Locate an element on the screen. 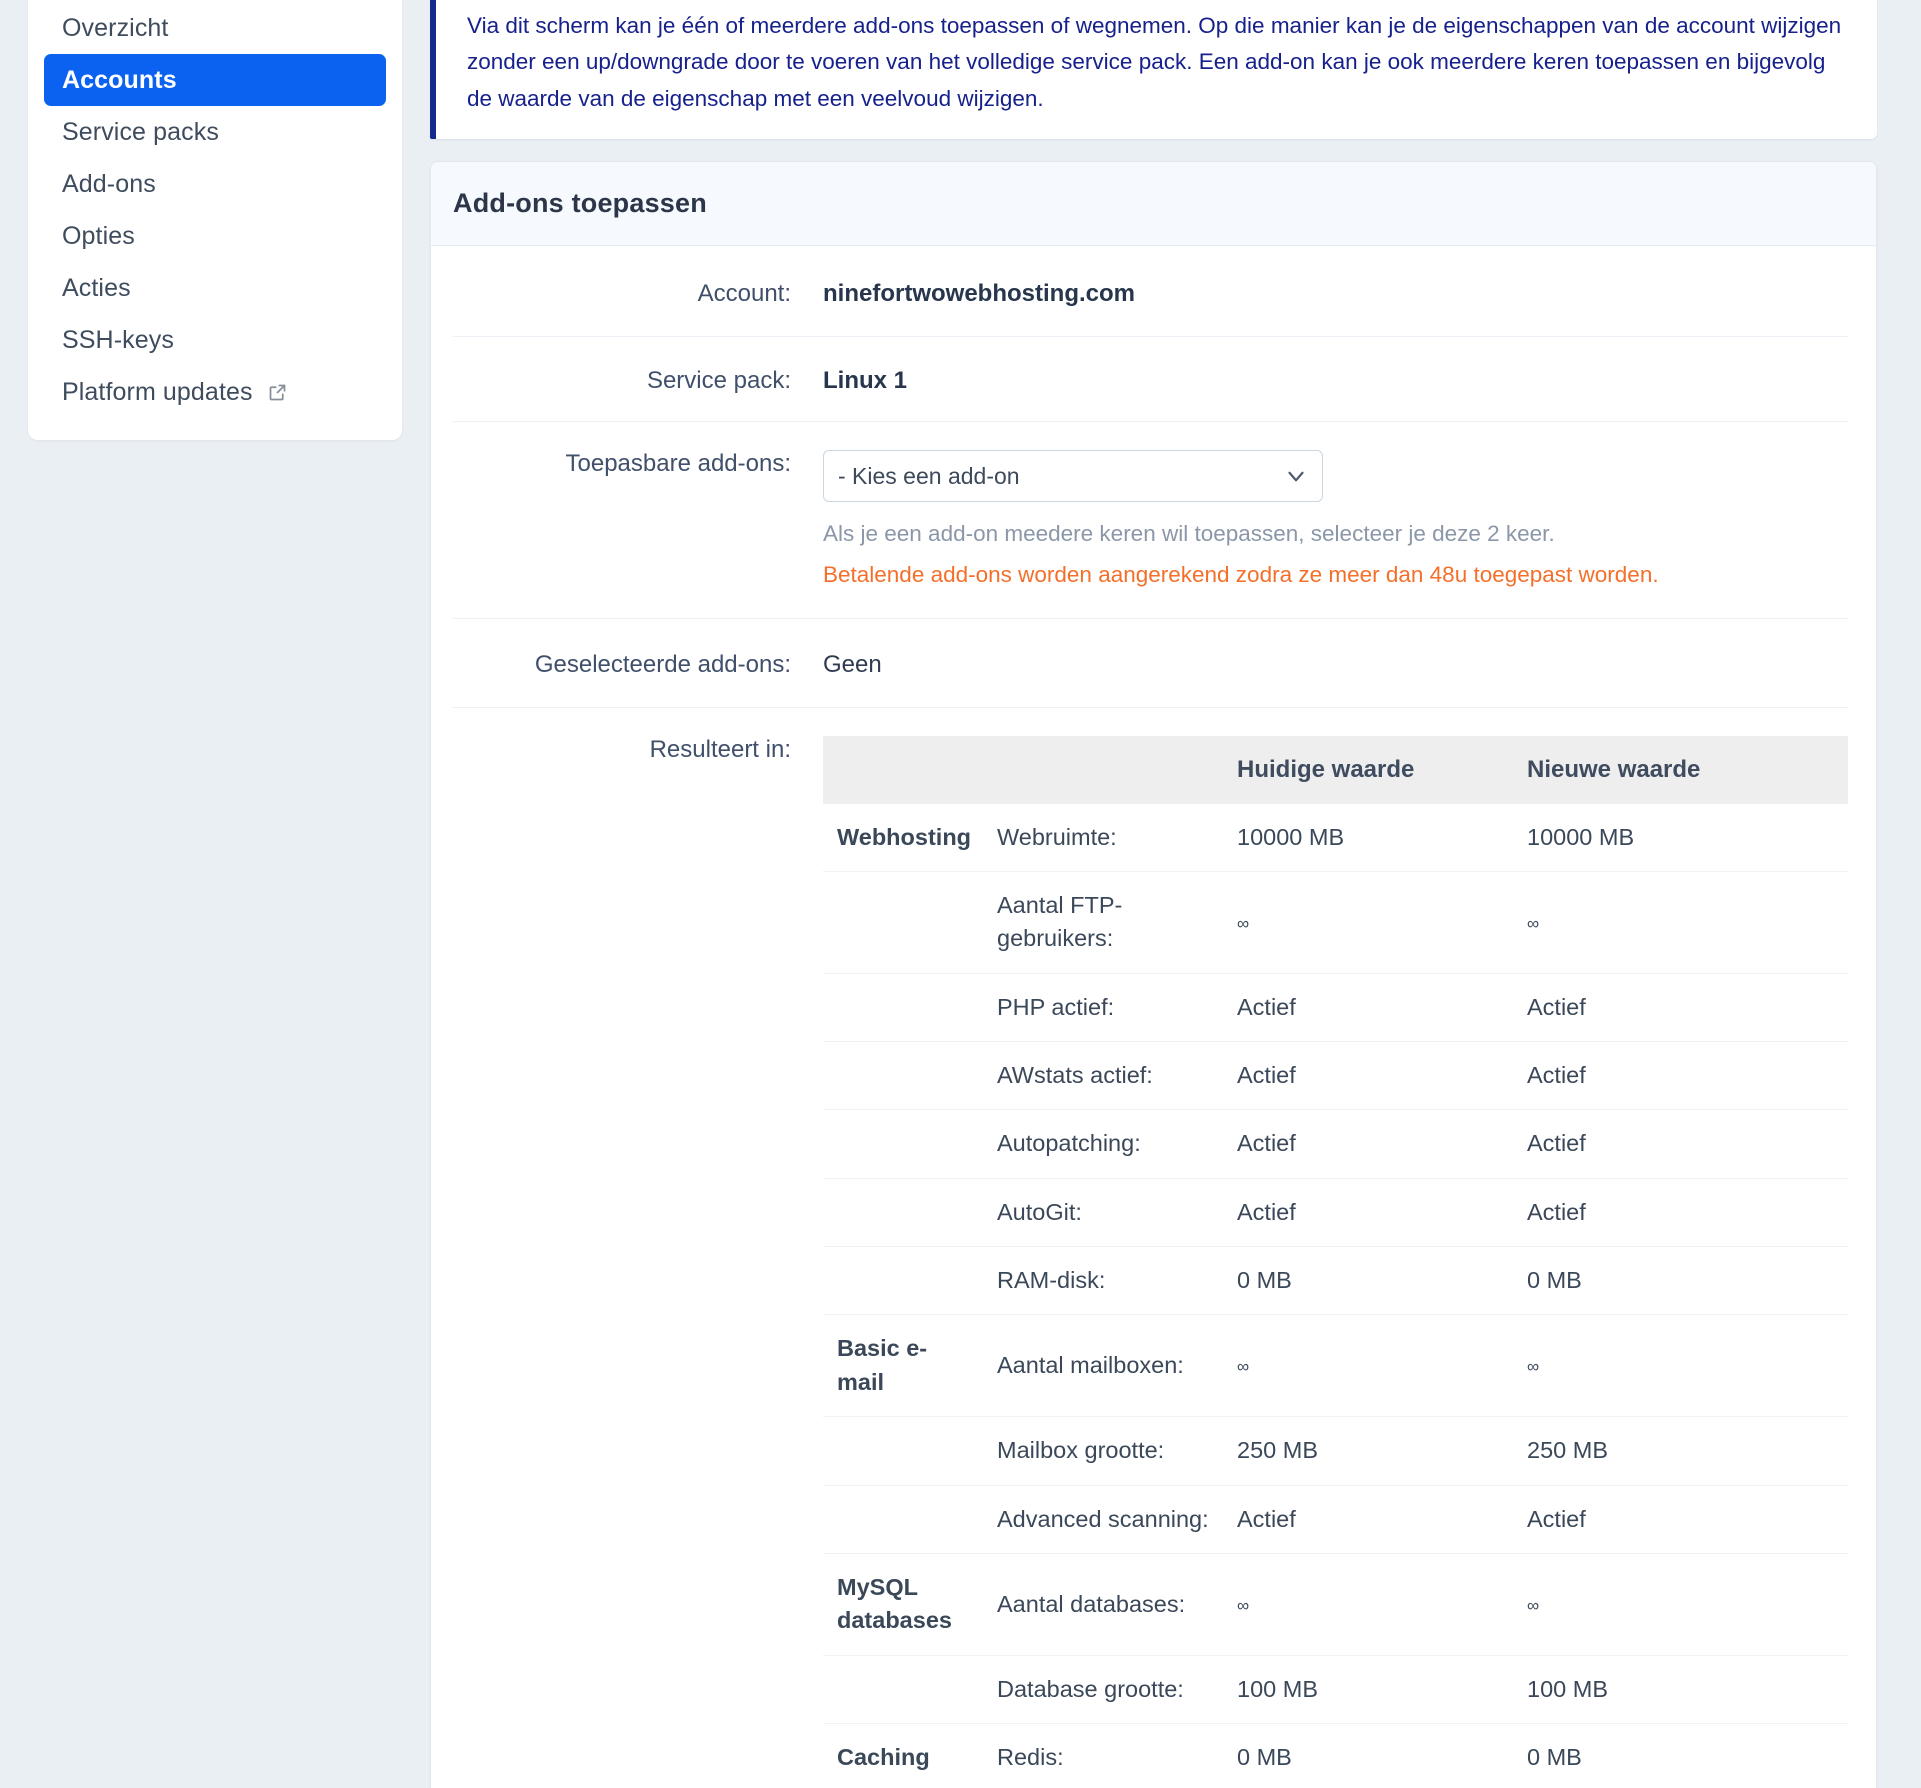 The height and width of the screenshot is (1788, 1921). cell-property: Webruimte: is located at coordinates (1103, 837).